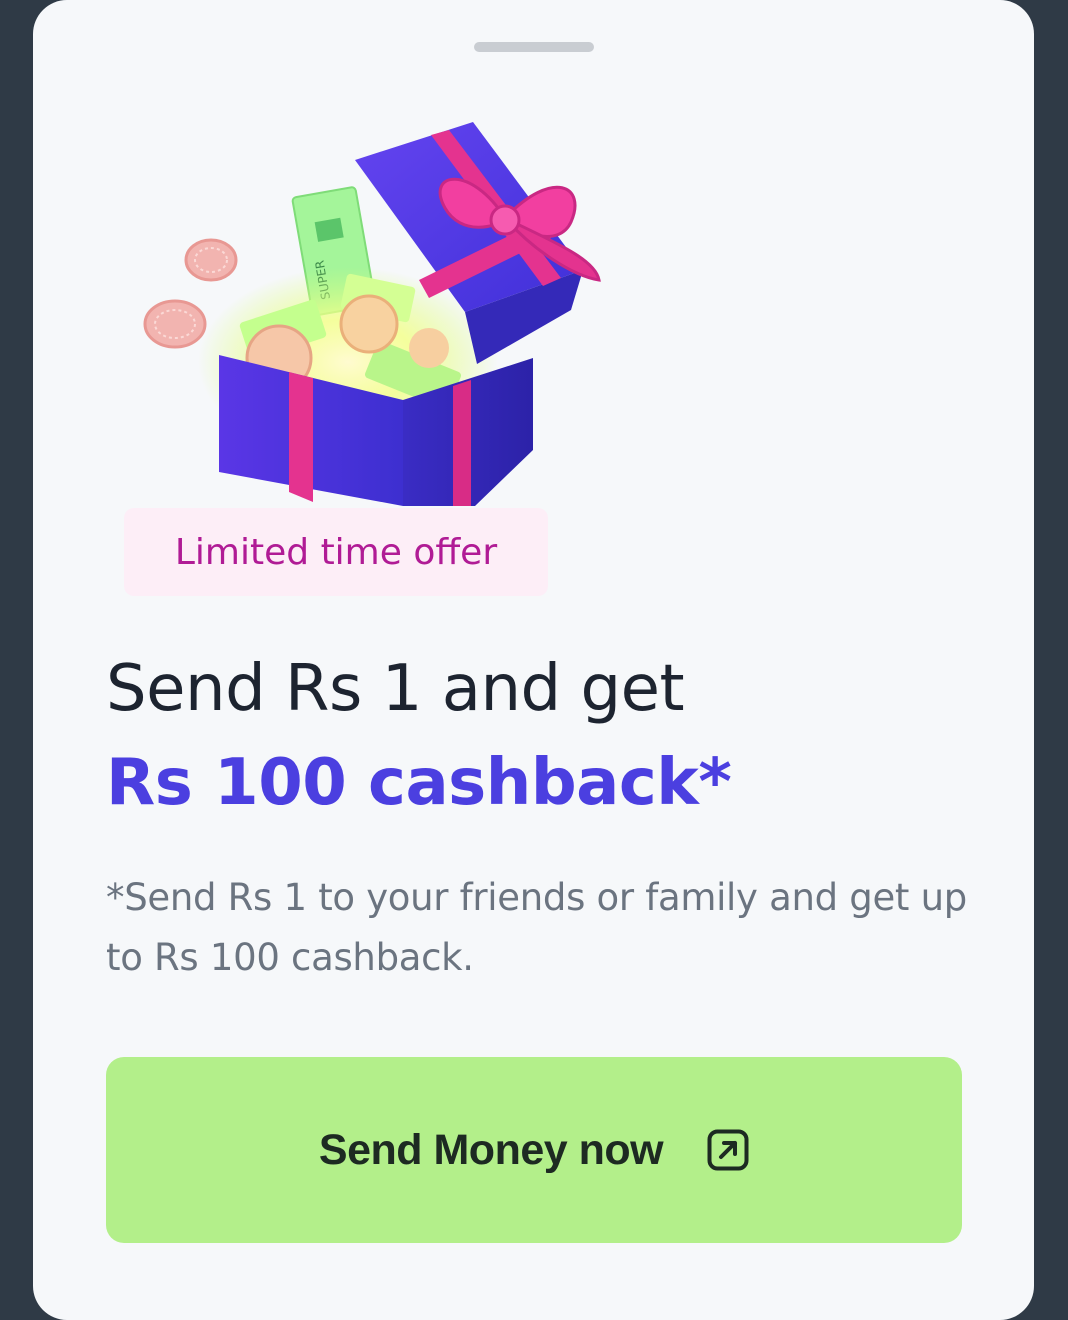 This screenshot has height=1320, width=1068. I want to click on external-link-arrow-icon, so click(728, 1150).